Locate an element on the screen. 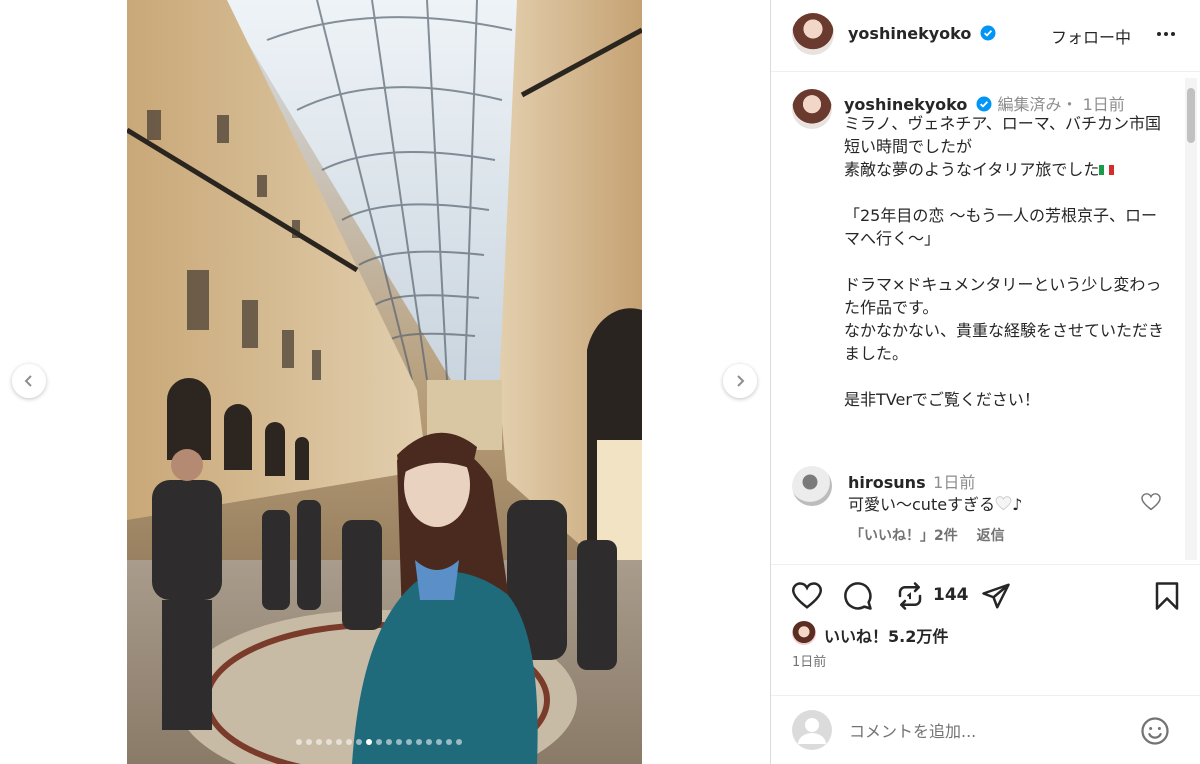 This screenshot has width=1200, height=764. comment-username: hirosuns is located at coordinates (887, 482).